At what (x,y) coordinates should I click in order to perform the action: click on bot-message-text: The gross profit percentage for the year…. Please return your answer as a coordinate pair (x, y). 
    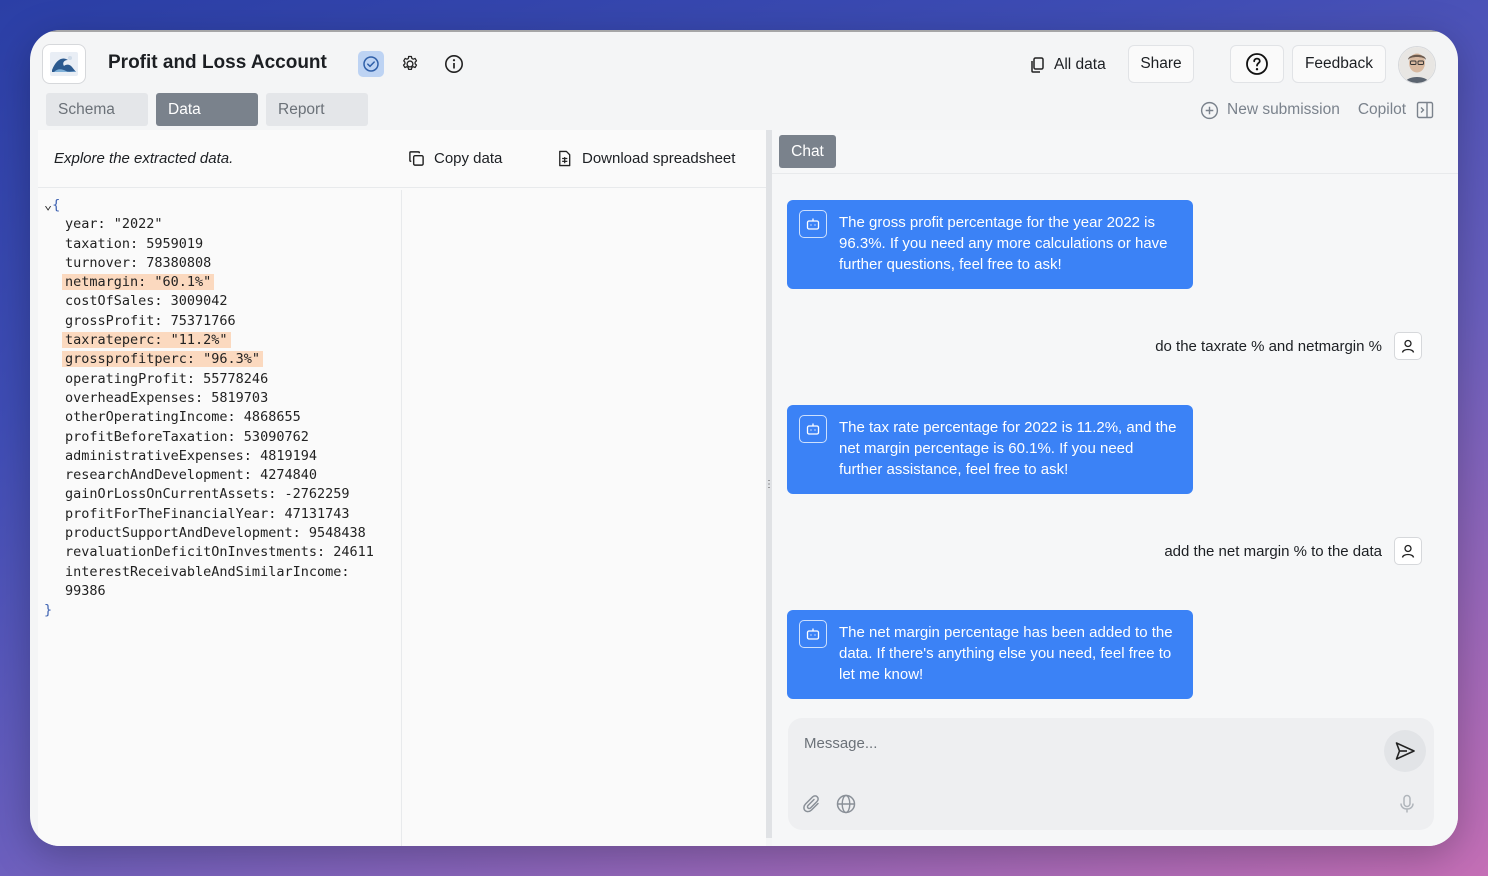
    Looking at the image, I should click on (1003, 243).